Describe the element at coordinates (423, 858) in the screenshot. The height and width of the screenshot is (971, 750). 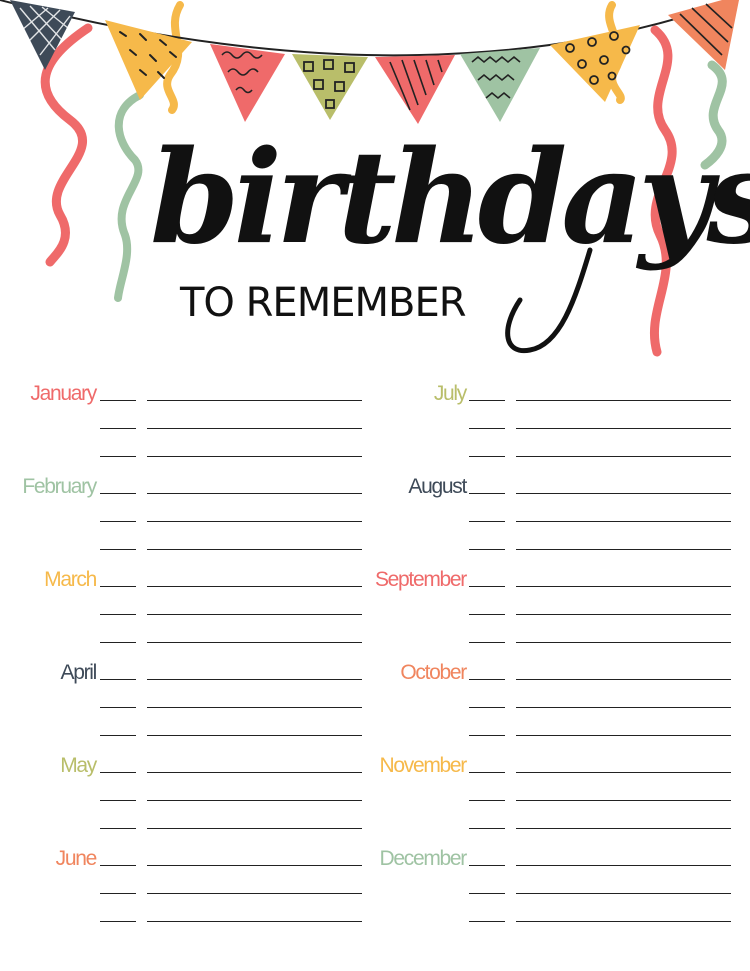
I see `month-label-december: December` at that location.